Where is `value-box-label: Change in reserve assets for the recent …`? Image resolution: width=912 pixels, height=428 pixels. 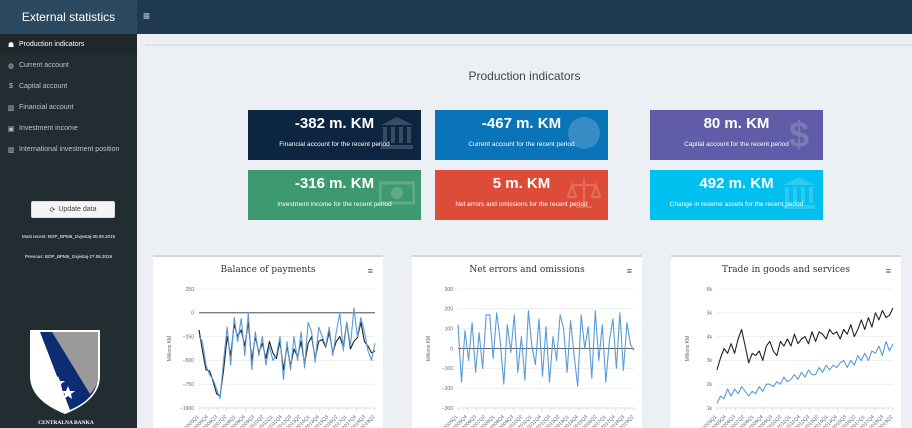 value-box-label: Change in reserve assets for the recent … is located at coordinates (736, 204).